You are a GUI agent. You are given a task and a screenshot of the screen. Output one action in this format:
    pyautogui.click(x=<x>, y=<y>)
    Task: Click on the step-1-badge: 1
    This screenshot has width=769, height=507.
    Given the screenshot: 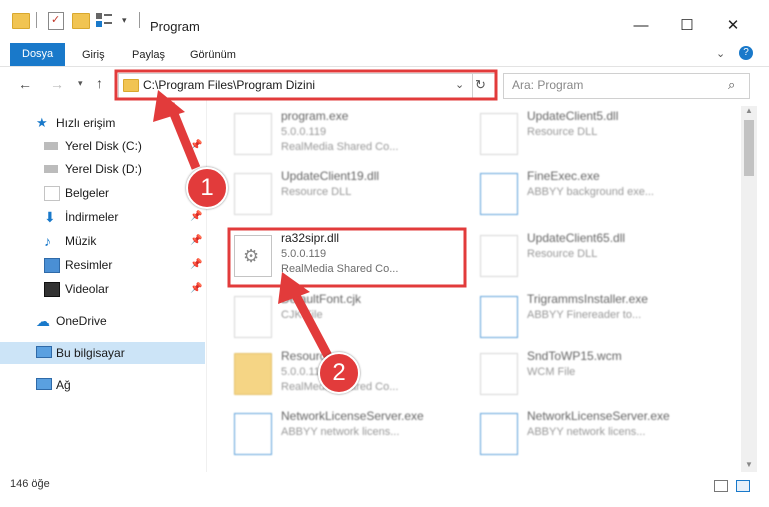 What is the action you would take?
    pyautogui.click(x=207, y=188)
    